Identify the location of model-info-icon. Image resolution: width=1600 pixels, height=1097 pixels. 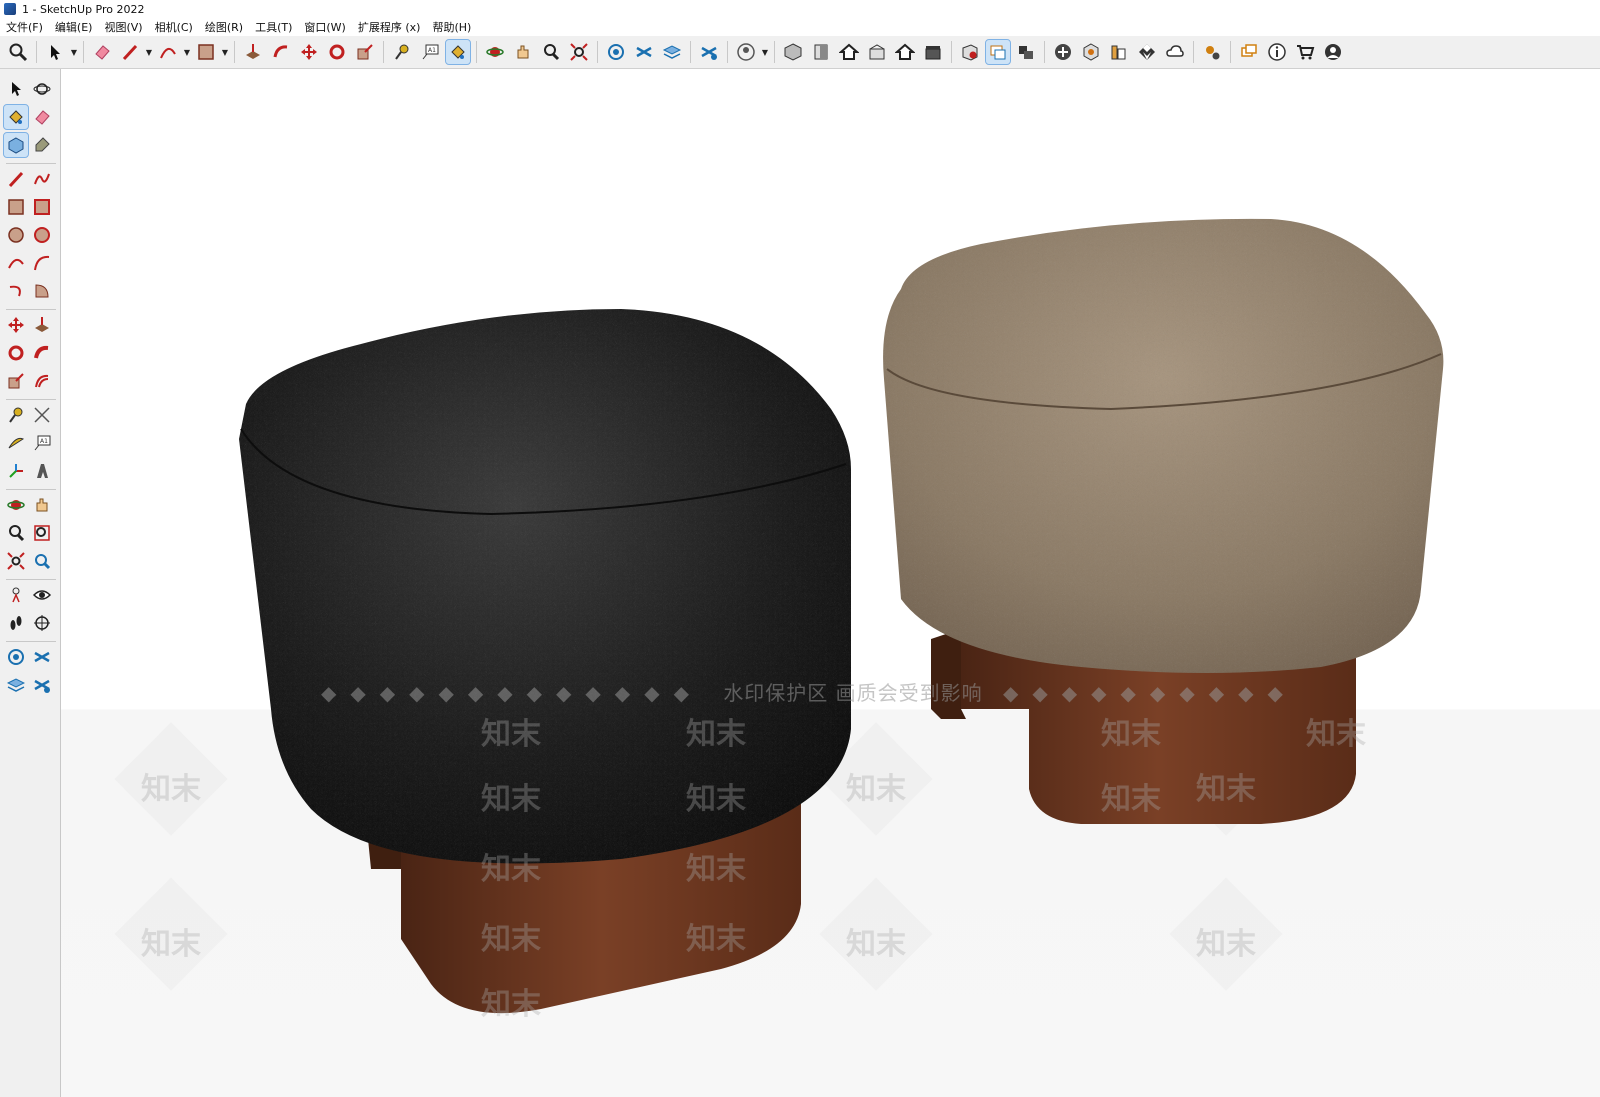
(998, 52).